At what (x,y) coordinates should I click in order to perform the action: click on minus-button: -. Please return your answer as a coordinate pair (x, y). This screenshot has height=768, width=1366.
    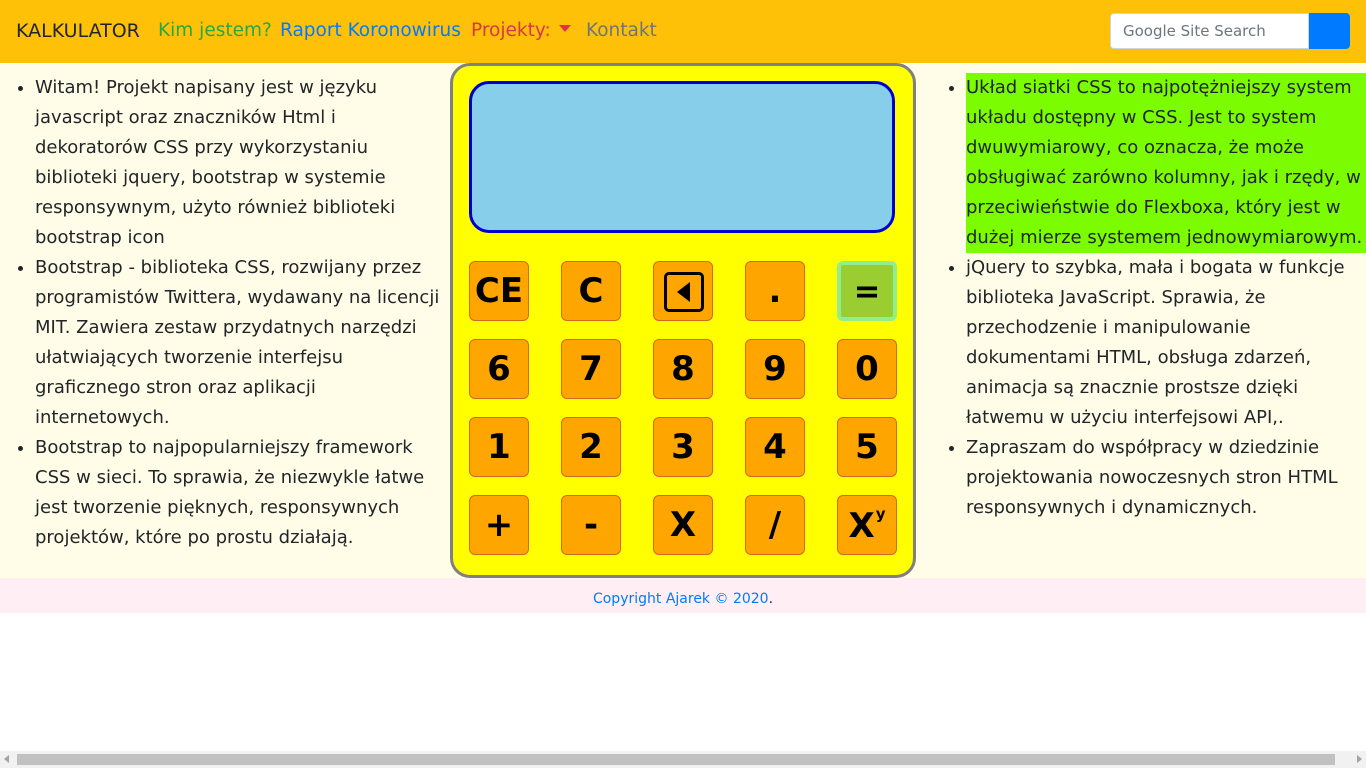
    Looking at the image, I should click on (591, 525).